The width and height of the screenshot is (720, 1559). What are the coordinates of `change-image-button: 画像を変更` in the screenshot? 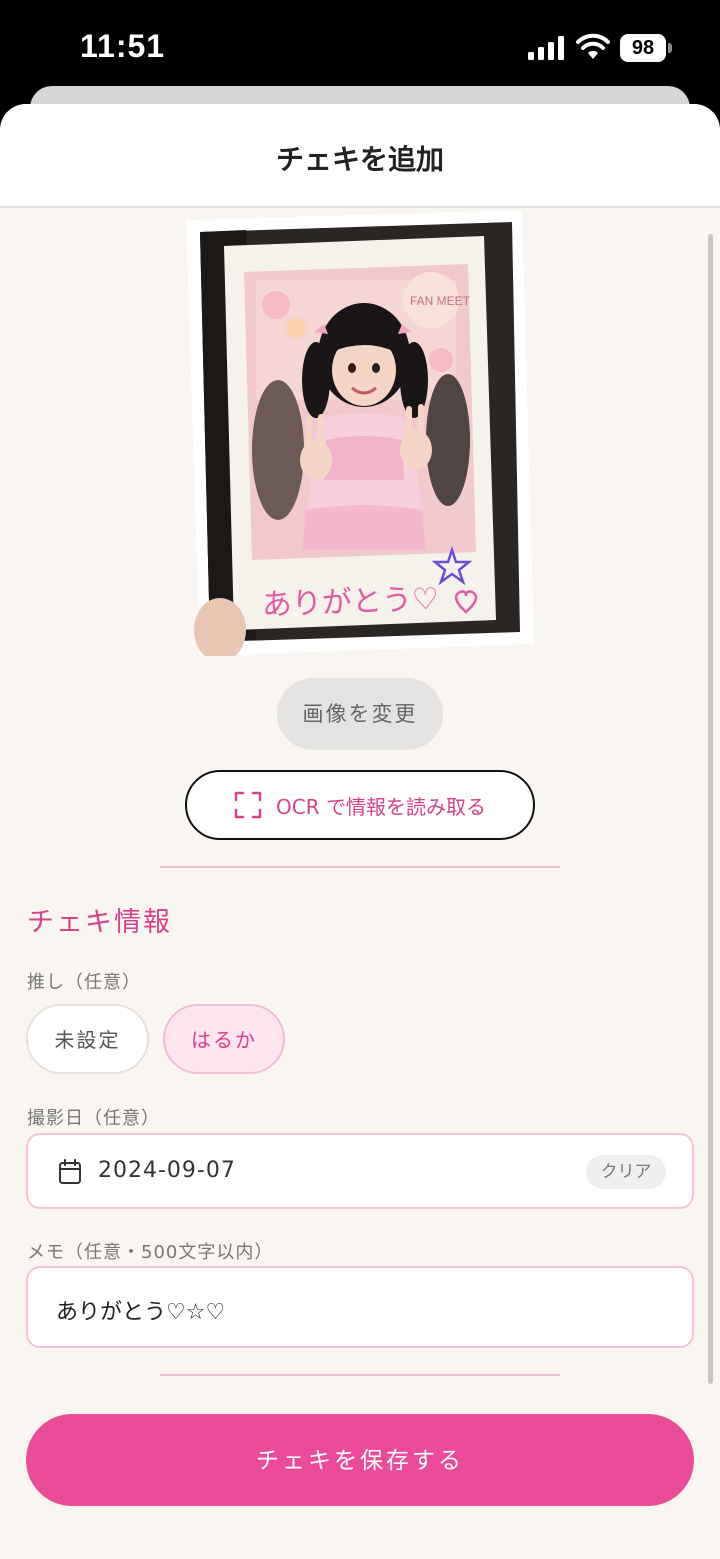 It's located at (360, 714).